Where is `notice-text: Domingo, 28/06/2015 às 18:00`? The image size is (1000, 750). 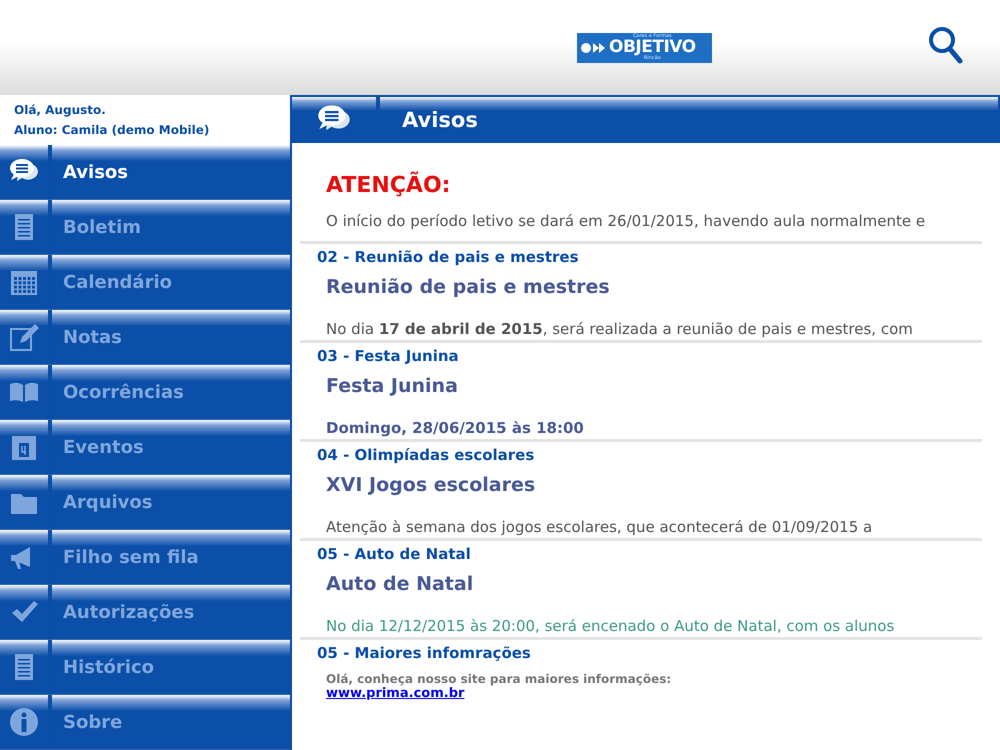
notice-text: Domingo, 28/06/2015 às 18:00 is located at coordinates (455, 428).